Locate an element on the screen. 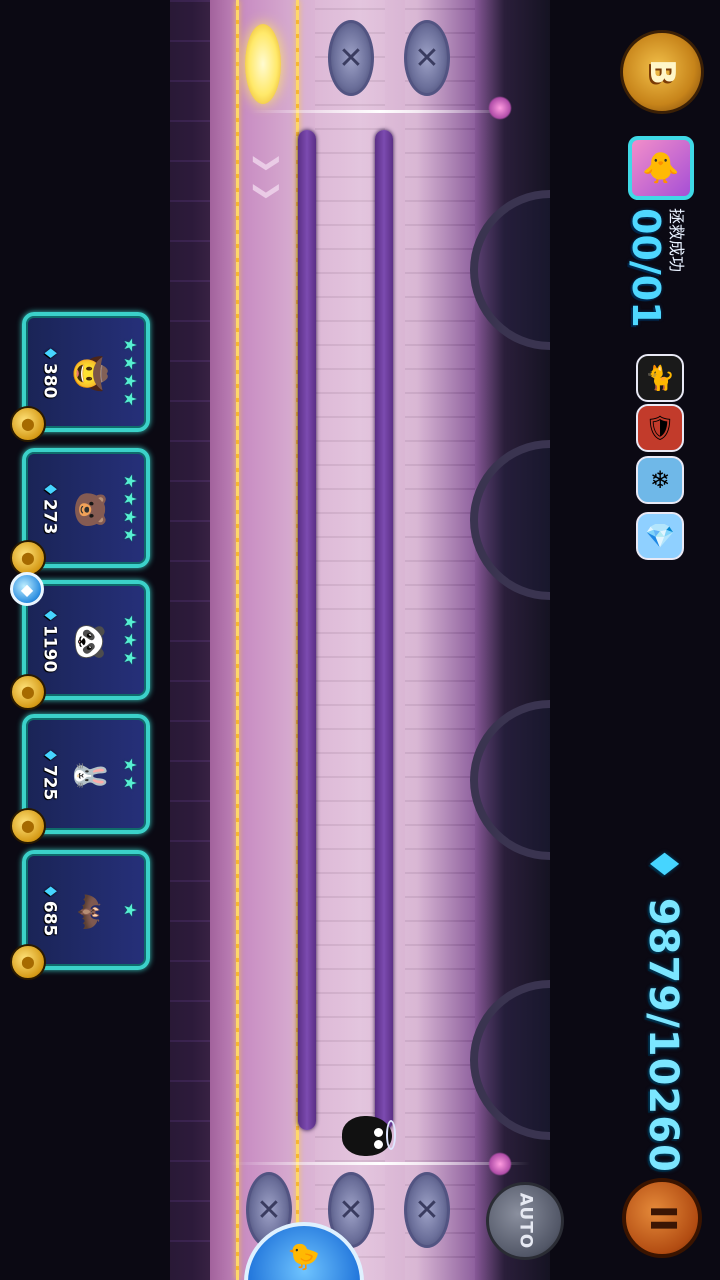  pause-icon: II is located at coordinates (662, 1218).